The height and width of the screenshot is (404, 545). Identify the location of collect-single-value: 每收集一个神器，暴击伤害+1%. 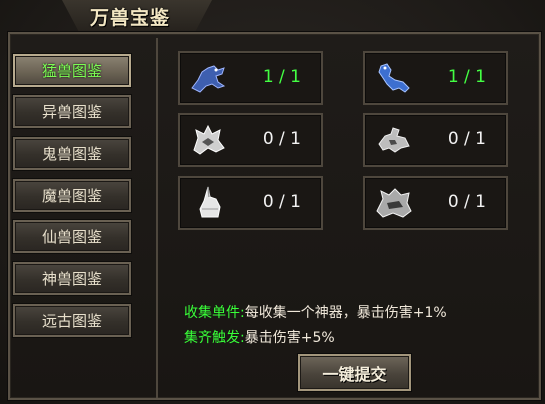
(345, 313).